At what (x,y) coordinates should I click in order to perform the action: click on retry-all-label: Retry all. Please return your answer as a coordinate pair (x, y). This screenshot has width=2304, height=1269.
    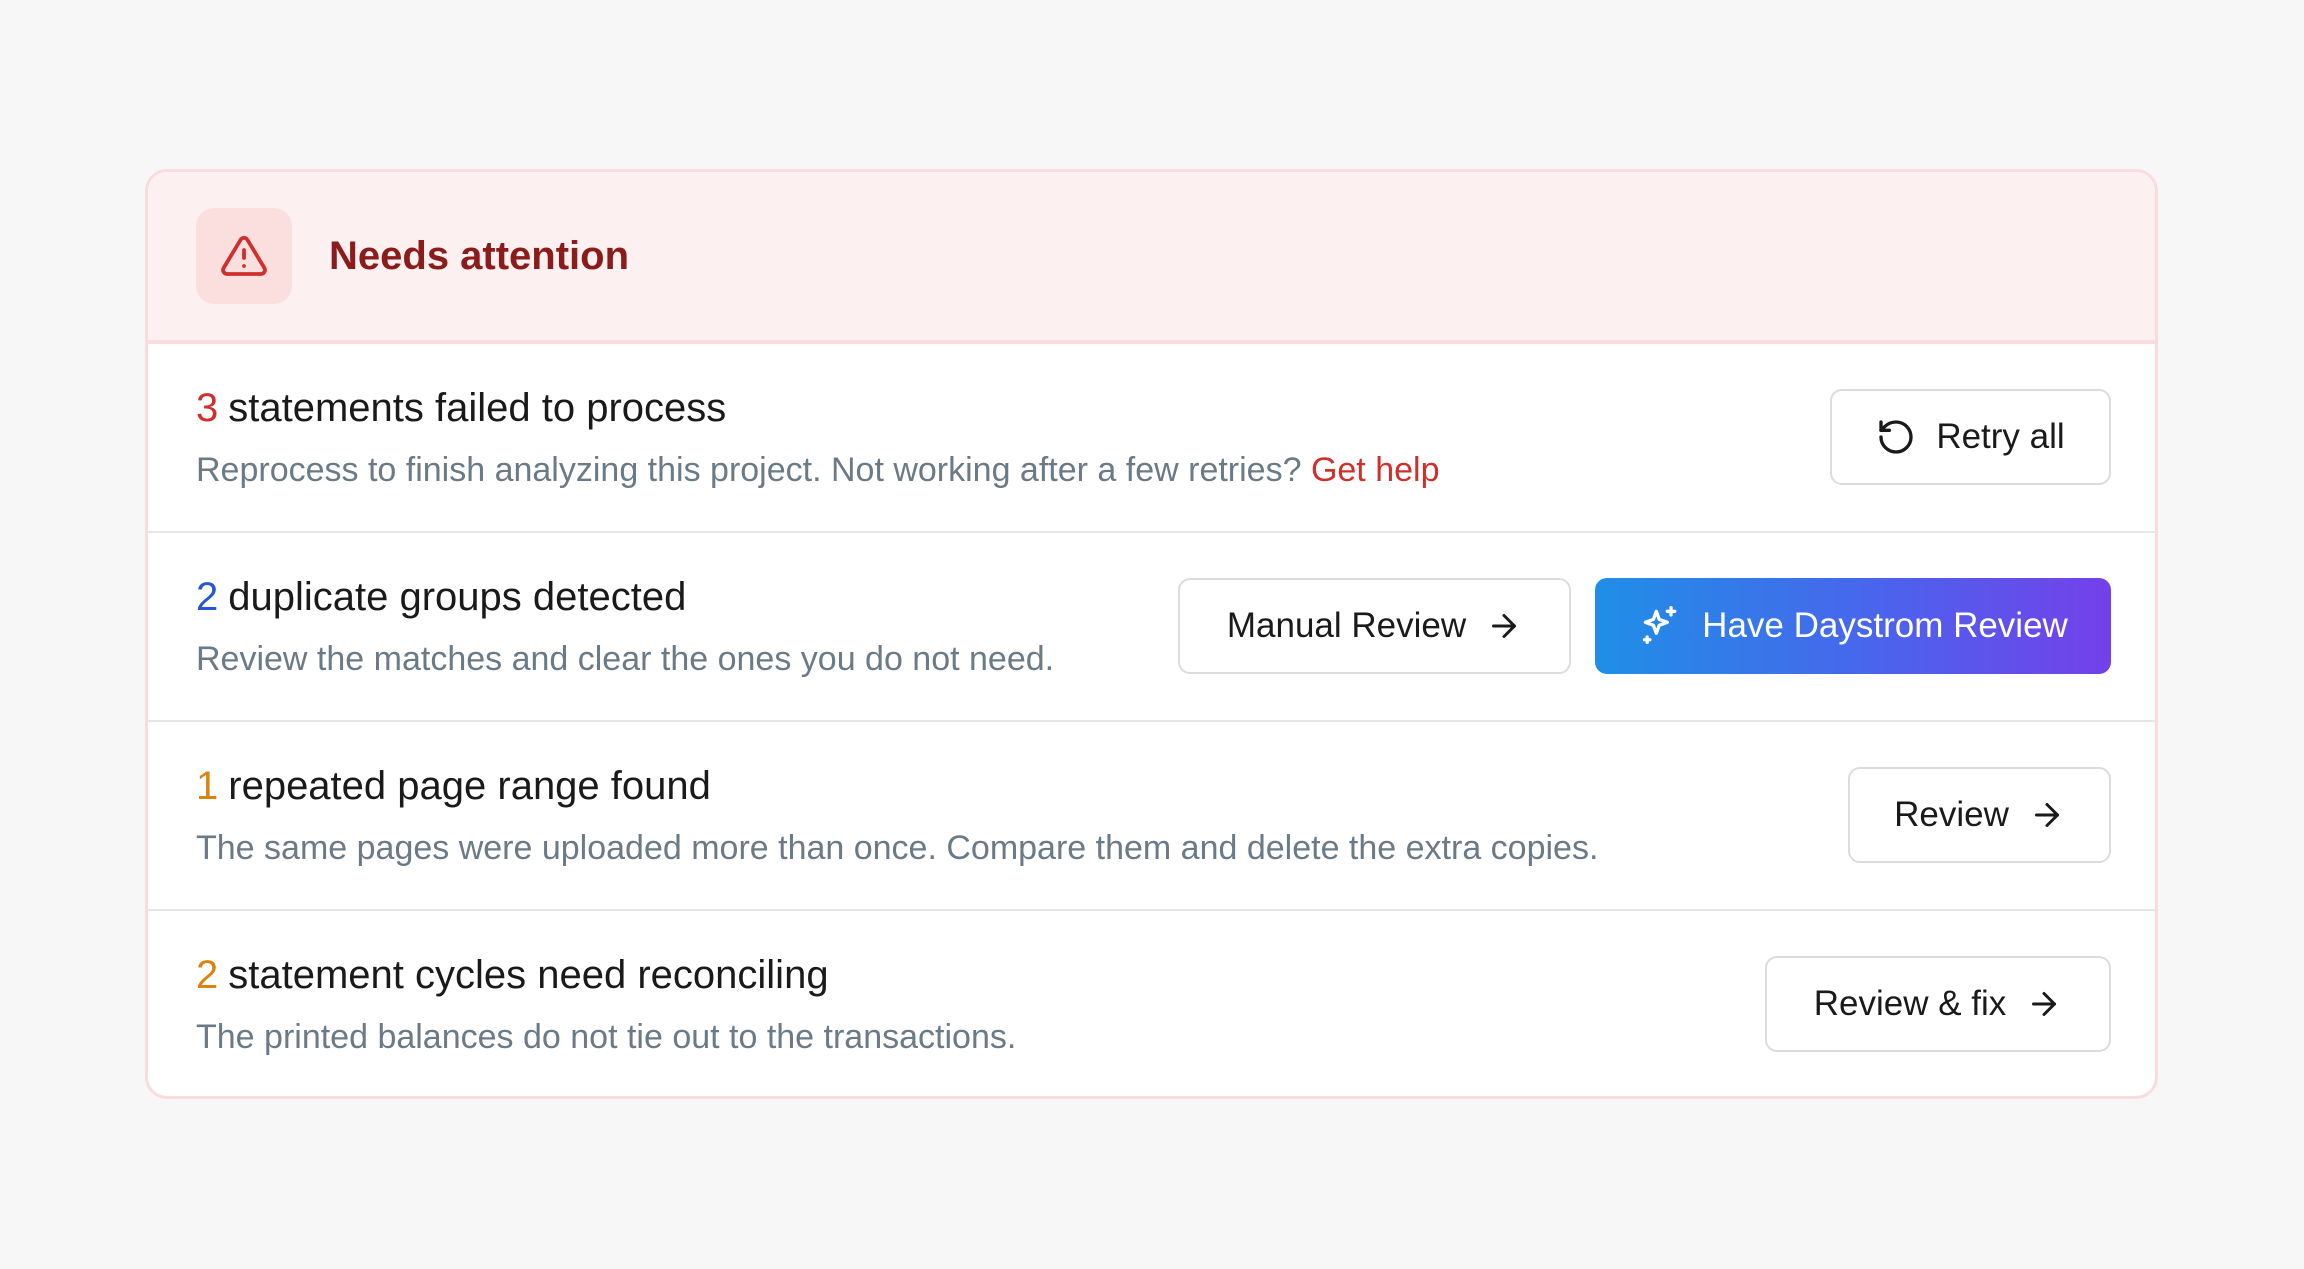
    Looking at the image, I should click on (2000, 436).